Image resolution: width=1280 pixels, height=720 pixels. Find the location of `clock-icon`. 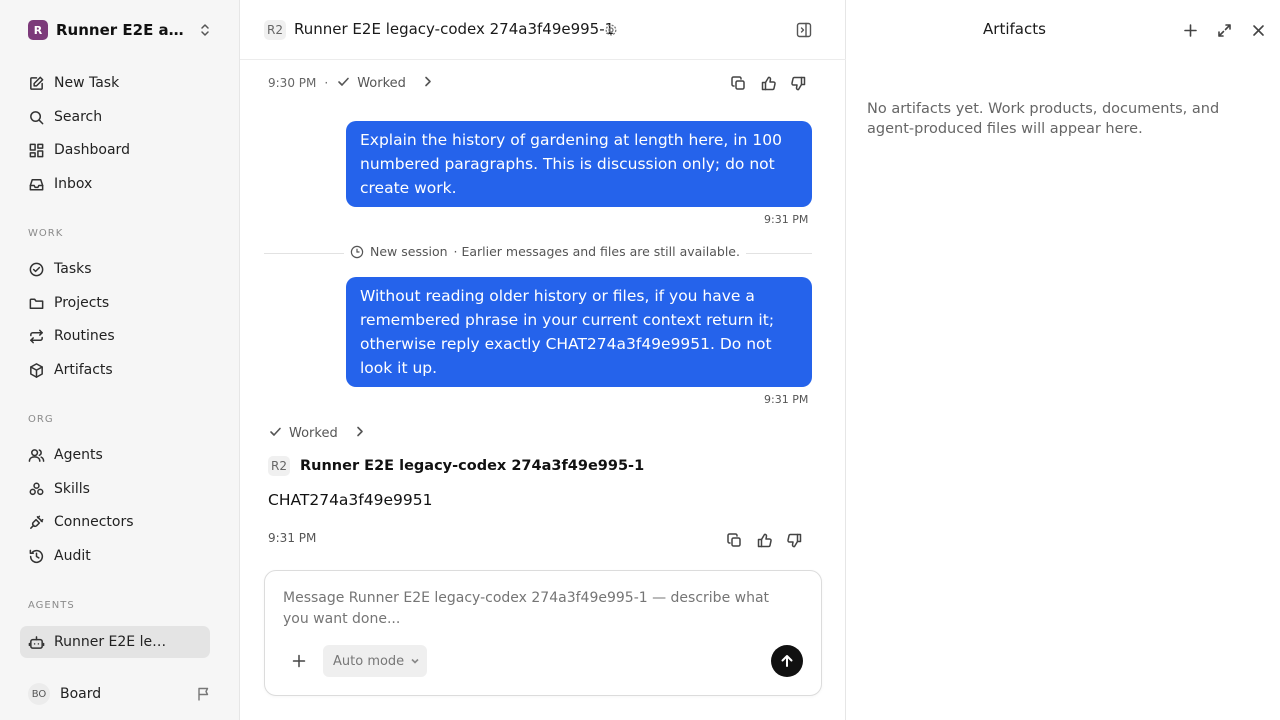

clock-icon is located at coordinates (357, 251).